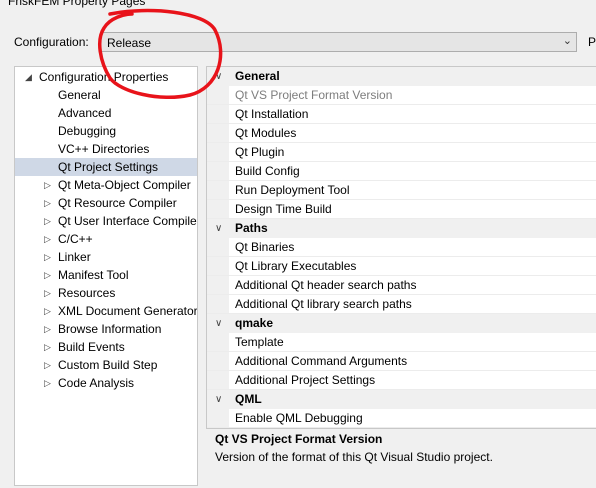  I want to click on property-name: Build Config, so click(267, 171).